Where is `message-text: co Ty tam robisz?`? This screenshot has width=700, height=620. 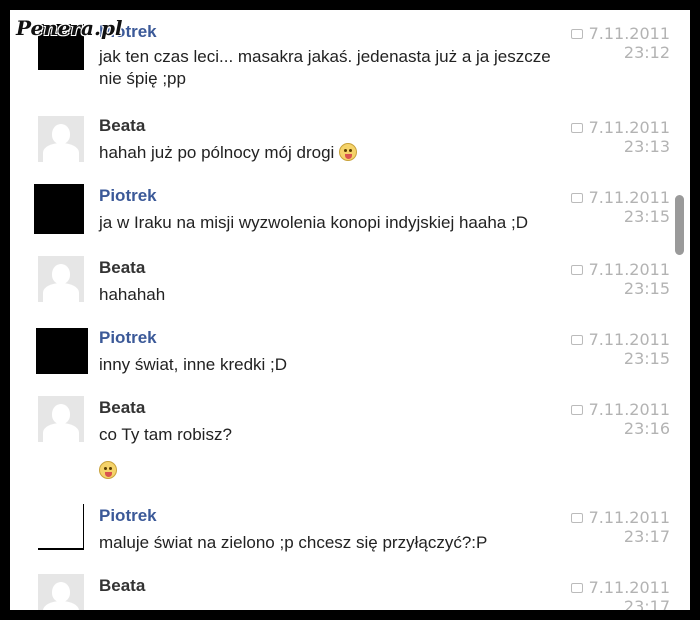
message-text: co Ty tam robisz? is located at coordinates (349, 453).